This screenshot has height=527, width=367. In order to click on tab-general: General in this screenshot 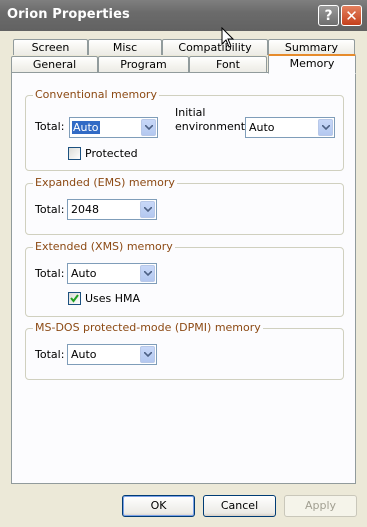, I will do `click(54, 64)`.